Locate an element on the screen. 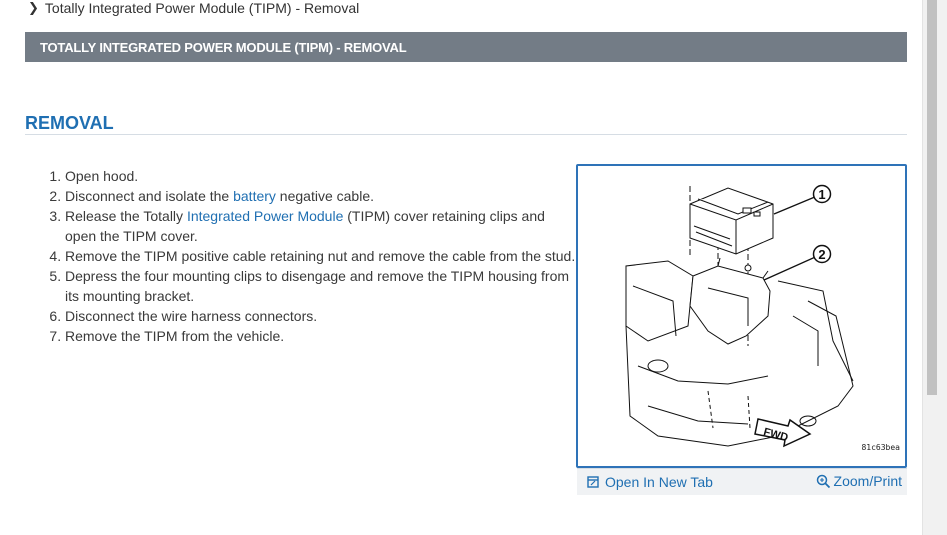 The image size is (947, 535). callout-1-label: 1 is located at coordinates (821, 194).